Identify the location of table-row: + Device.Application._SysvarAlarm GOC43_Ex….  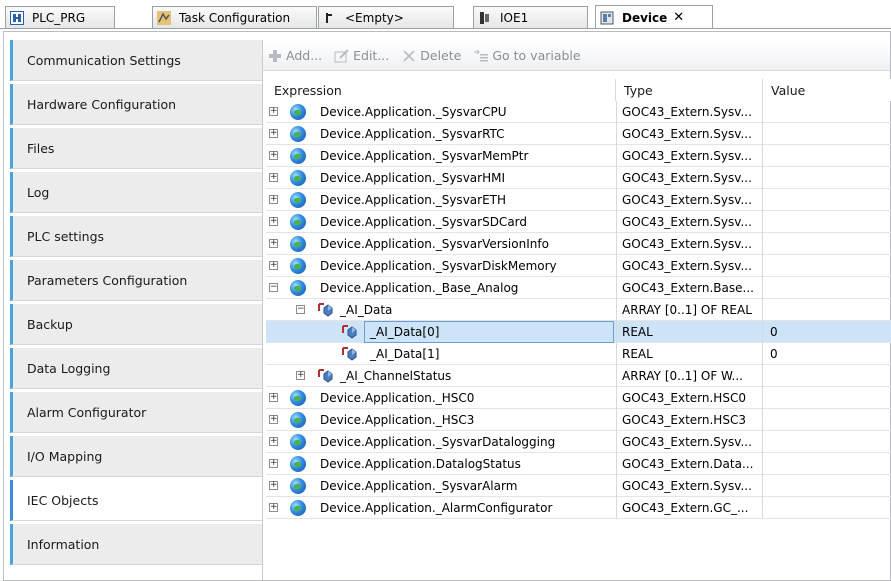
(578, 486).